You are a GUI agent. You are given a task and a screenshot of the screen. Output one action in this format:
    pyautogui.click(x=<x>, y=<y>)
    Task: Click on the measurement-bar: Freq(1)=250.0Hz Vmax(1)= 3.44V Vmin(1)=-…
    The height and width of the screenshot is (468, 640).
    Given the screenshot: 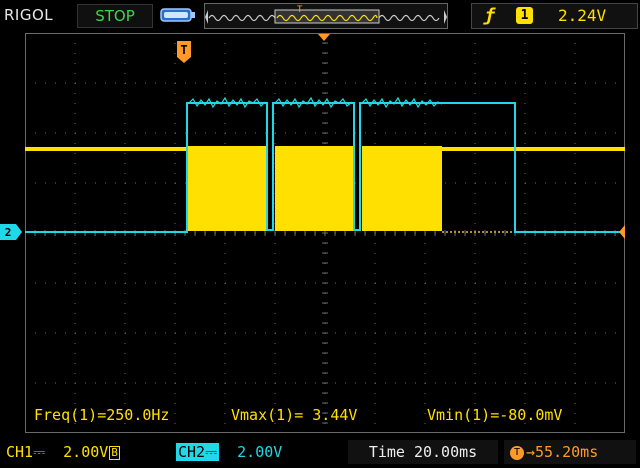 What is the action you would take?
    pyautogui.click(x=320, y=415)
    